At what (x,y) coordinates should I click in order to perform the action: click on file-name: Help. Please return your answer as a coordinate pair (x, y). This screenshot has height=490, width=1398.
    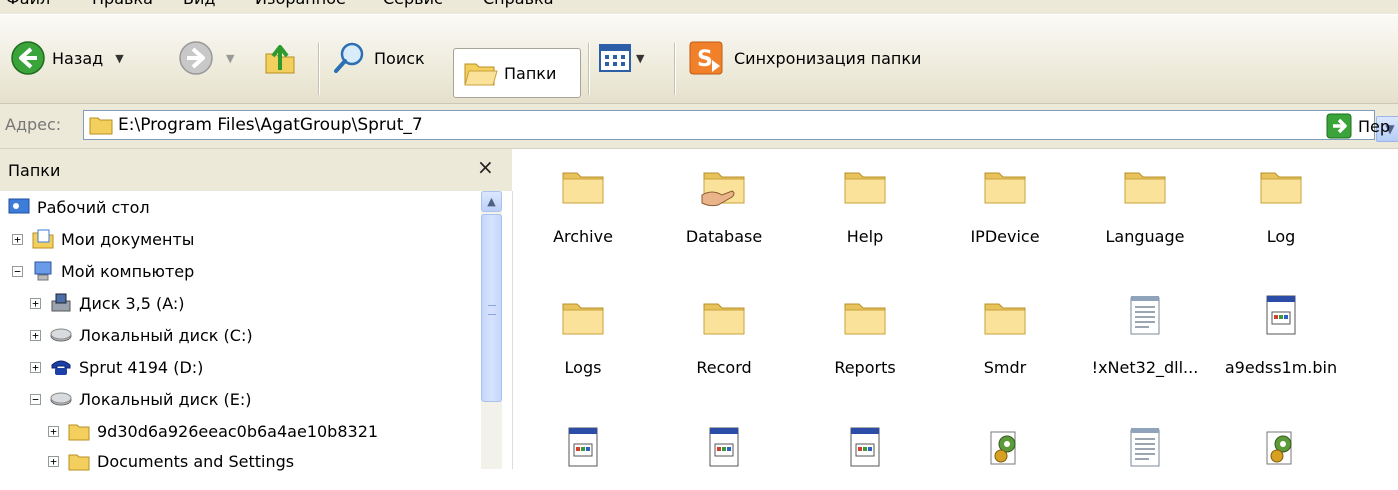
    Looking at the image, I should click on (865, 236).